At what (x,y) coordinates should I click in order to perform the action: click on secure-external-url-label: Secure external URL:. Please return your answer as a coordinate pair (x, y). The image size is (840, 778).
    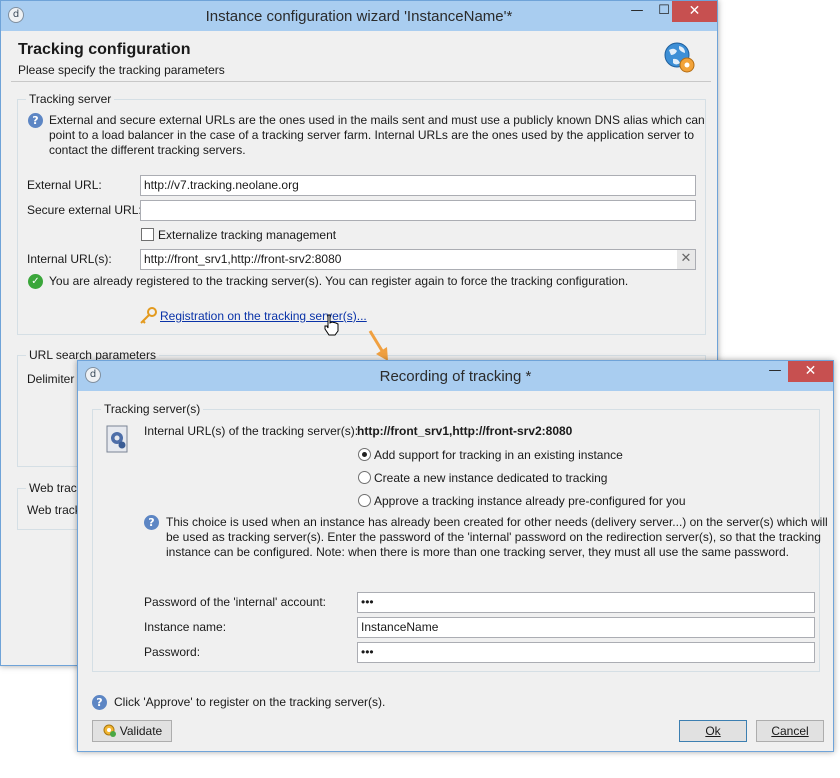
    Looking at the image, I should click on (84, 210).